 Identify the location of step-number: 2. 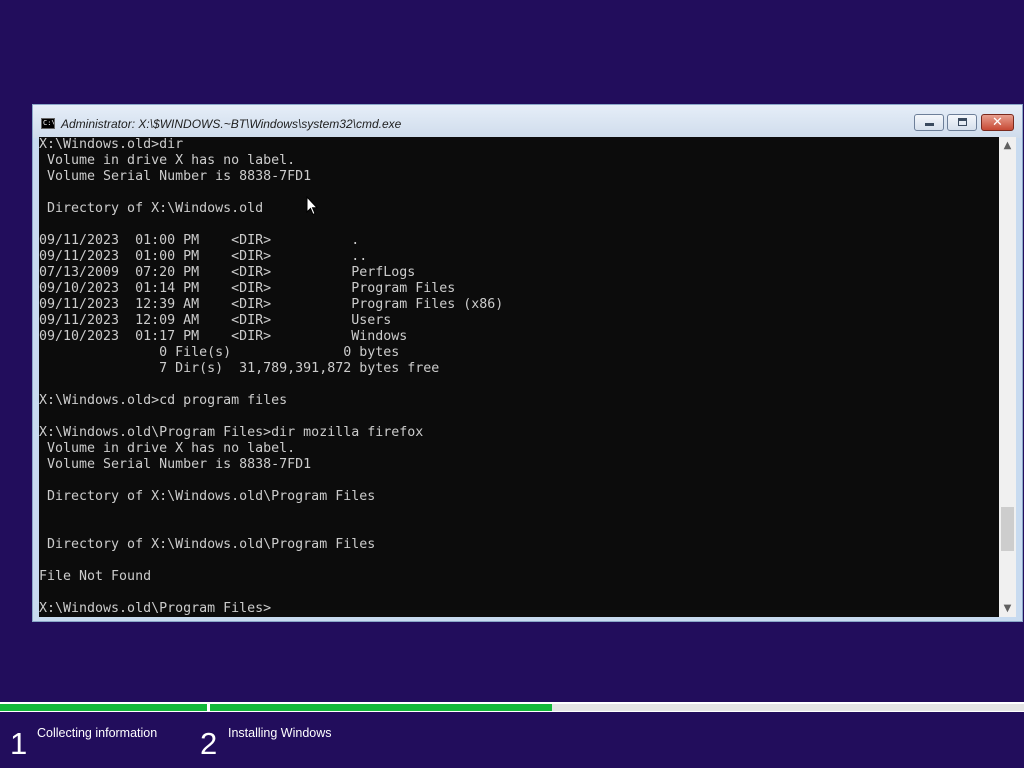
(209, 743).